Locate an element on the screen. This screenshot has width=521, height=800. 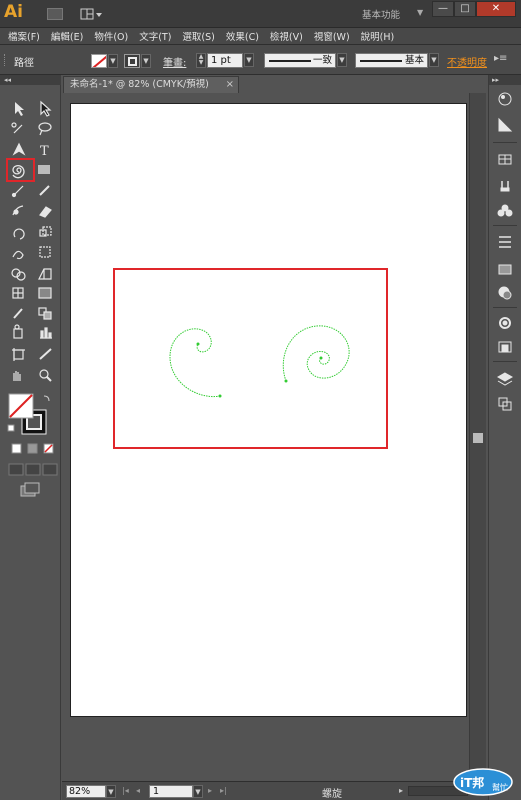
artboard-number-field: 1 is located at coordinates (171, 791).